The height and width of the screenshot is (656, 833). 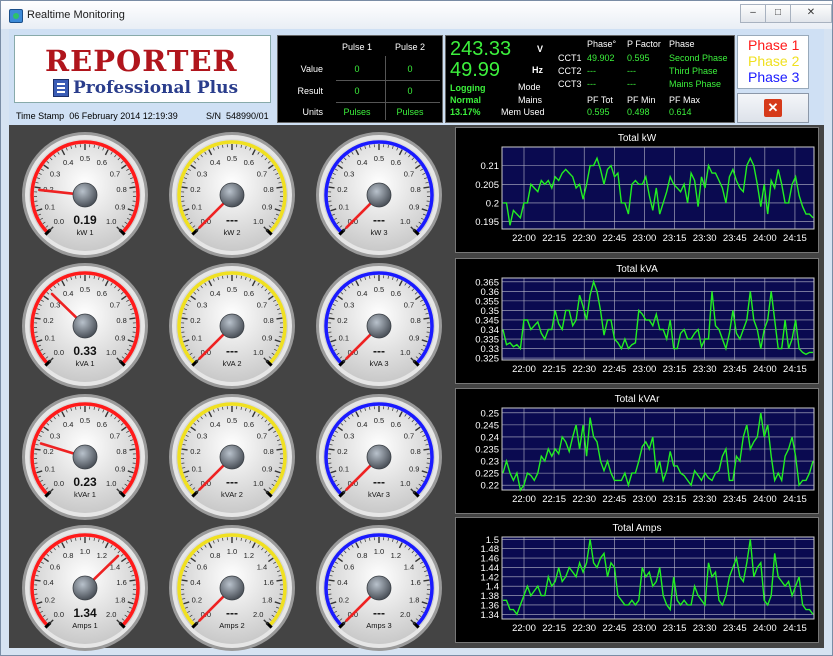 What do you see at coordinates (40, 116) in the screenshot?
I see `timestamp-label: Time Stamp` at bounding box center [40, 116].